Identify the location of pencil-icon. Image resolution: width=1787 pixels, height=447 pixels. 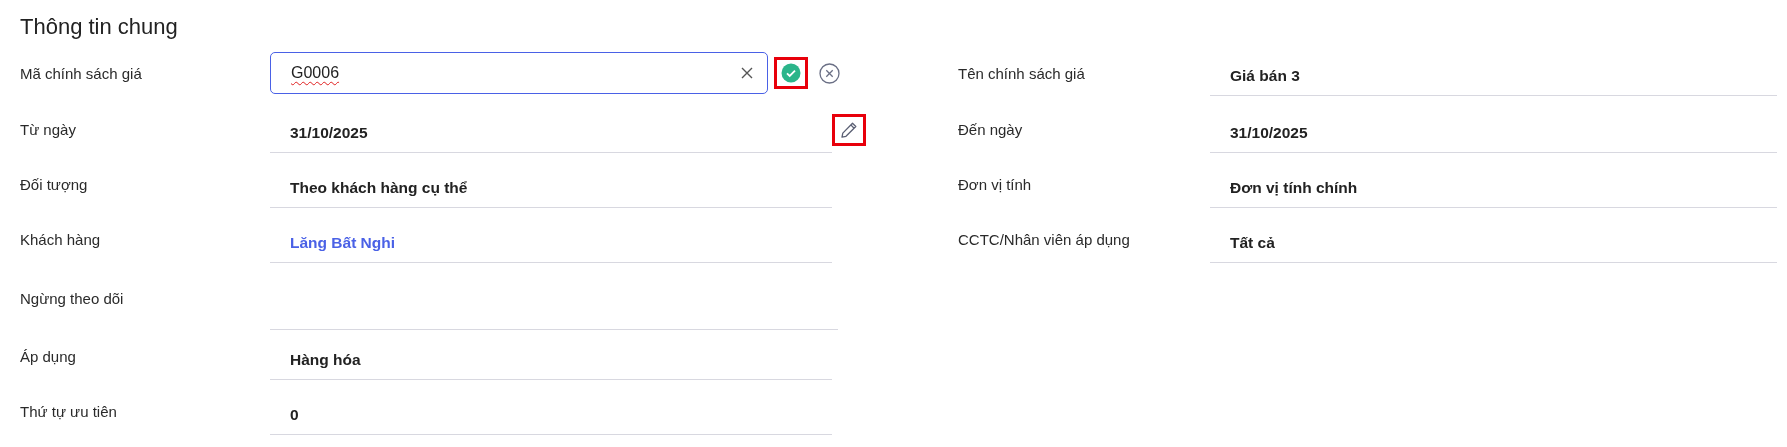
(849, 129).